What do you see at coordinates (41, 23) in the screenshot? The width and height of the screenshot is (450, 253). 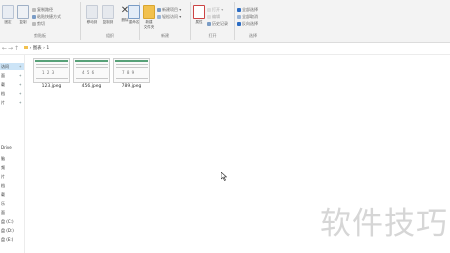 I see `cut-label: 剪切` at bounding box center [41, 23].